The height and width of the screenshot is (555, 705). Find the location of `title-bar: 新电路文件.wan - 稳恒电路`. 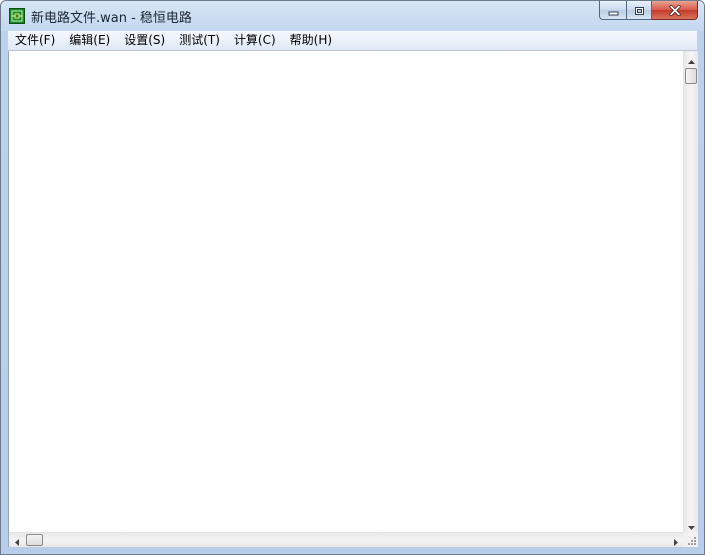

title-bar: 新电路文件.wan - 稳恒电路 is located at coordinates (352, 16).